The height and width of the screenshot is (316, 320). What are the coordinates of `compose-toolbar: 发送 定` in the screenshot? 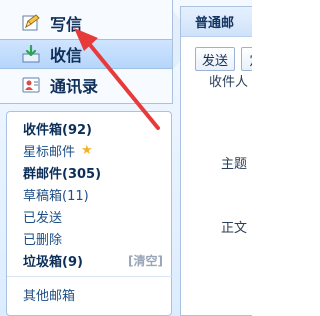 It's located at (216, 57).